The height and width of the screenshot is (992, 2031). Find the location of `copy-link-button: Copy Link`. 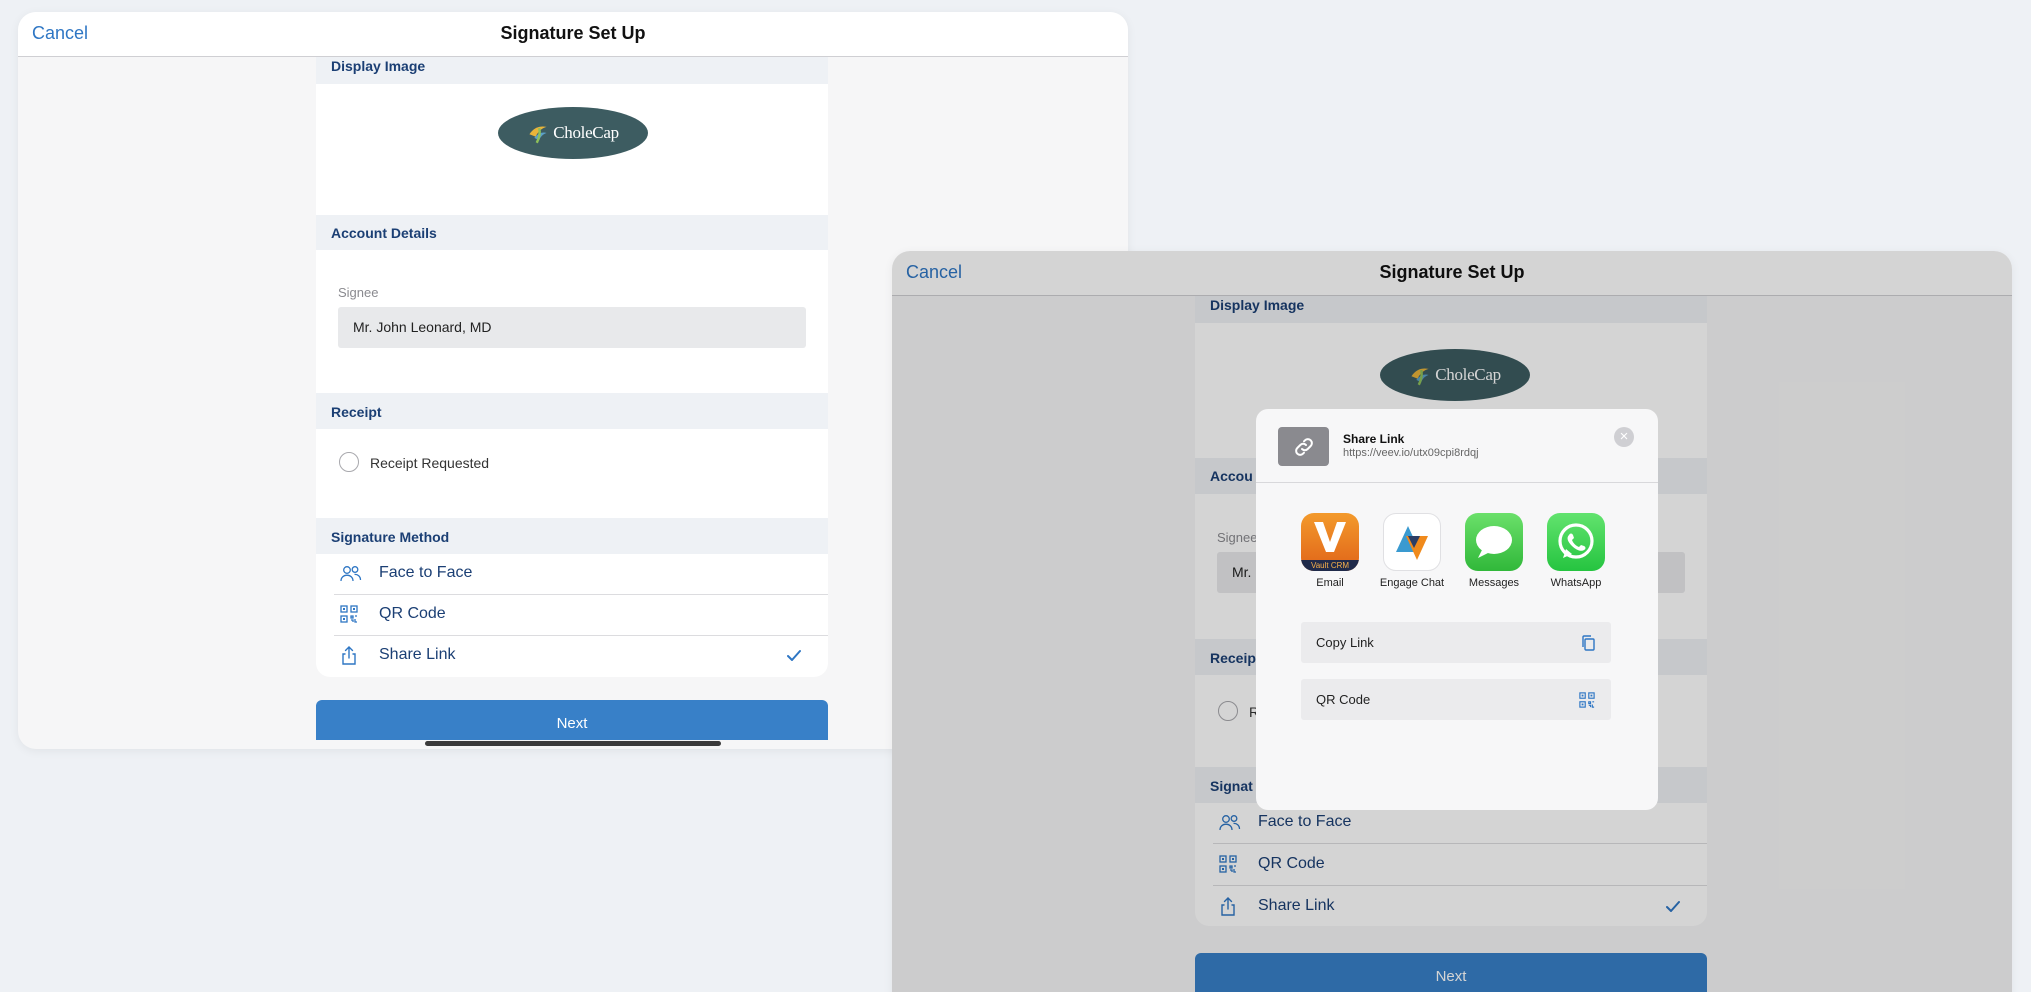

copy-link-button: Copy Link is located at coordinates (1456, 642).